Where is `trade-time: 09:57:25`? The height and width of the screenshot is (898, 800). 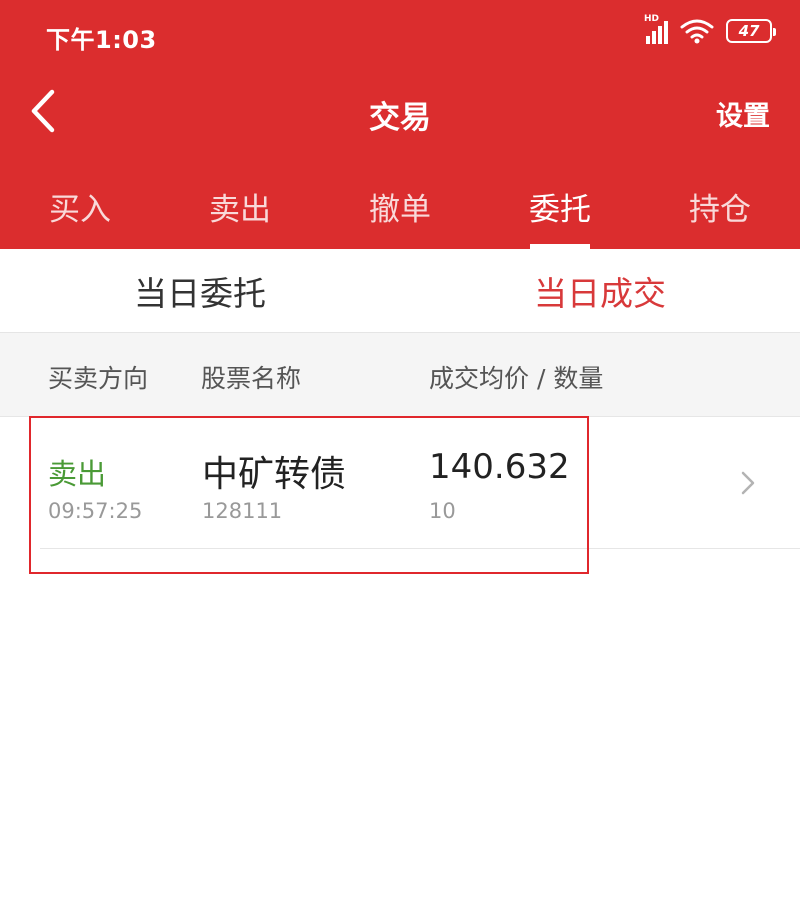
trade-time: 09:57:25 is located at coordinates (95, 511).